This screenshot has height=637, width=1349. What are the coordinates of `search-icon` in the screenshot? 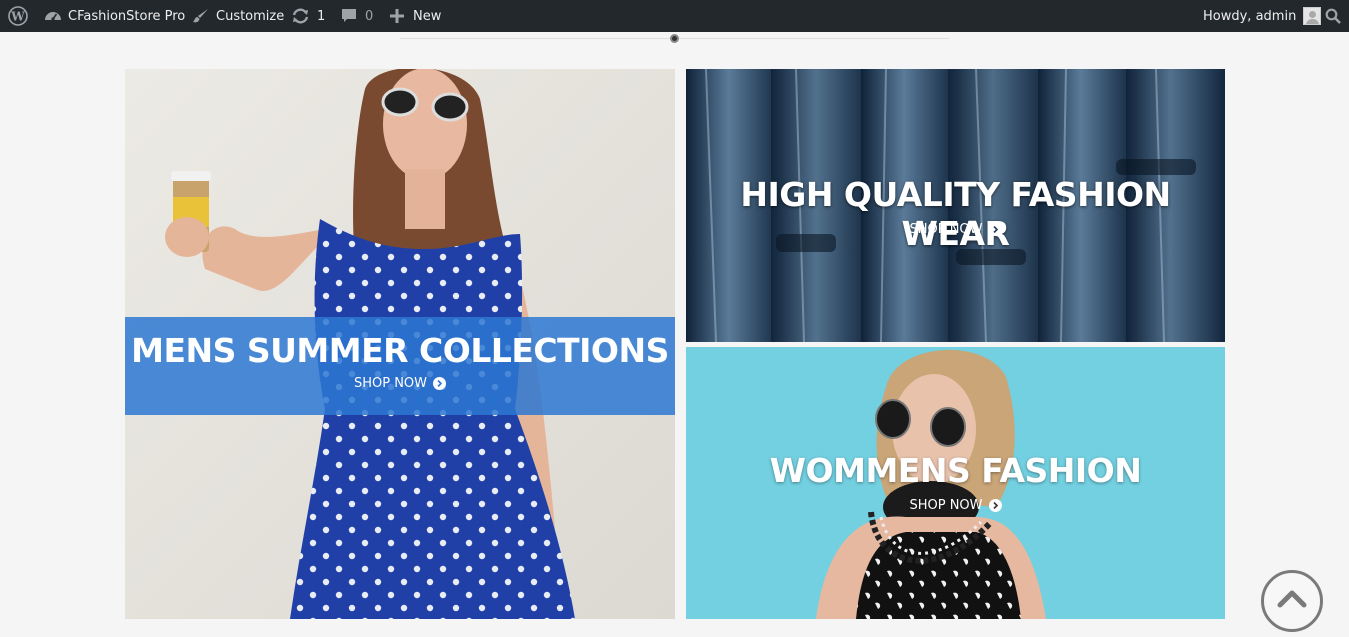 It's located at (1333, 16).